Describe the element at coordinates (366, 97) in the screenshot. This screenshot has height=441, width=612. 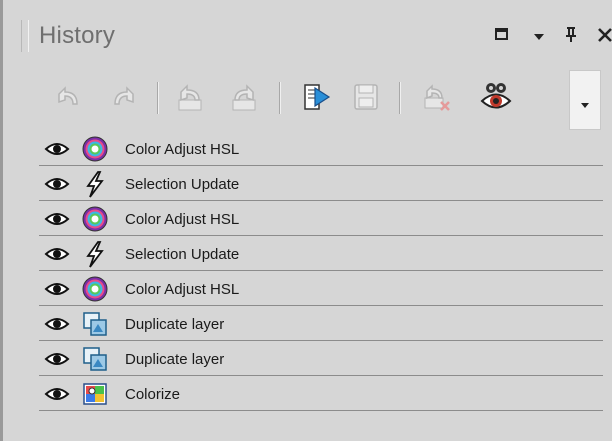
I see `save-script-icon` at that location.